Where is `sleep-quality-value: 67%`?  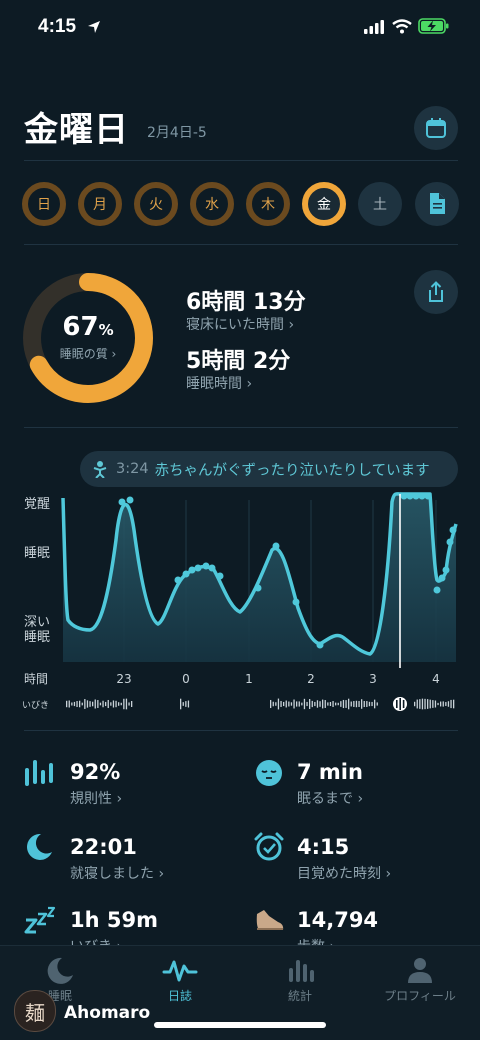 sleep-quality-value: 67% is located at coordinates (88, 327).